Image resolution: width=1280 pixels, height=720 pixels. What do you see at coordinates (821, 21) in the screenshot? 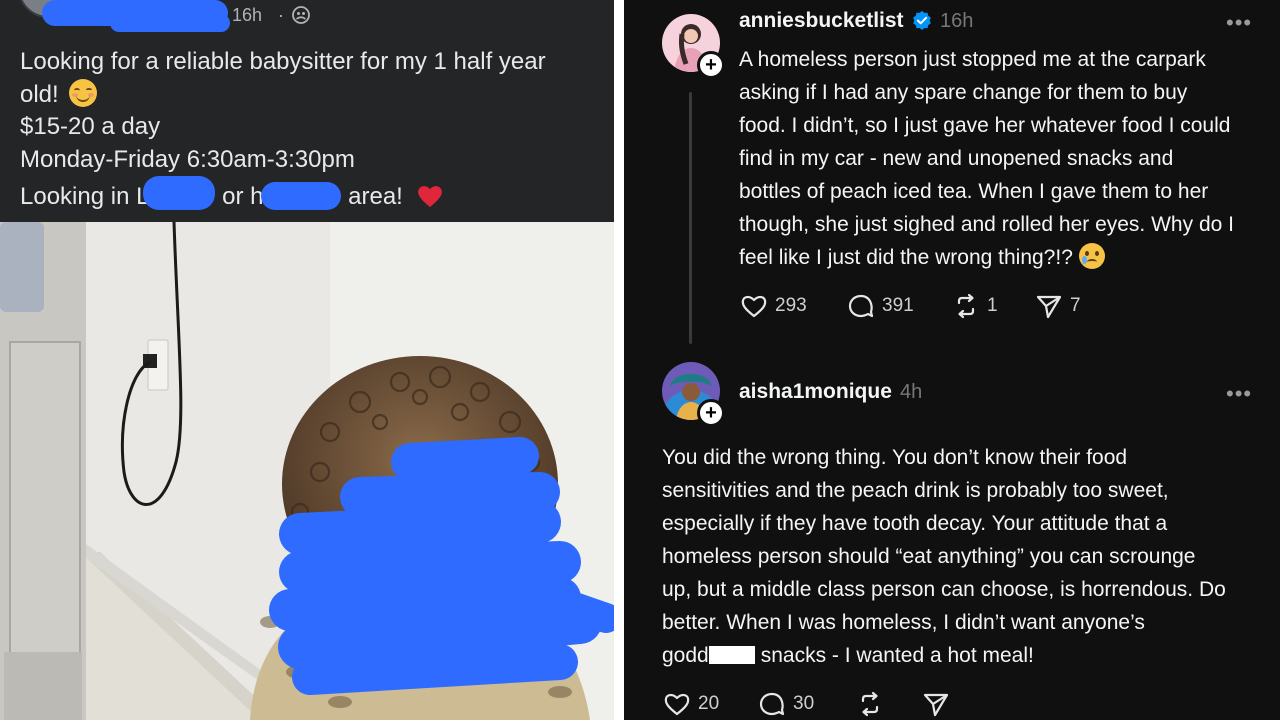
I see `post-username: anniesbucketlist` at bounding box center [821, 21].